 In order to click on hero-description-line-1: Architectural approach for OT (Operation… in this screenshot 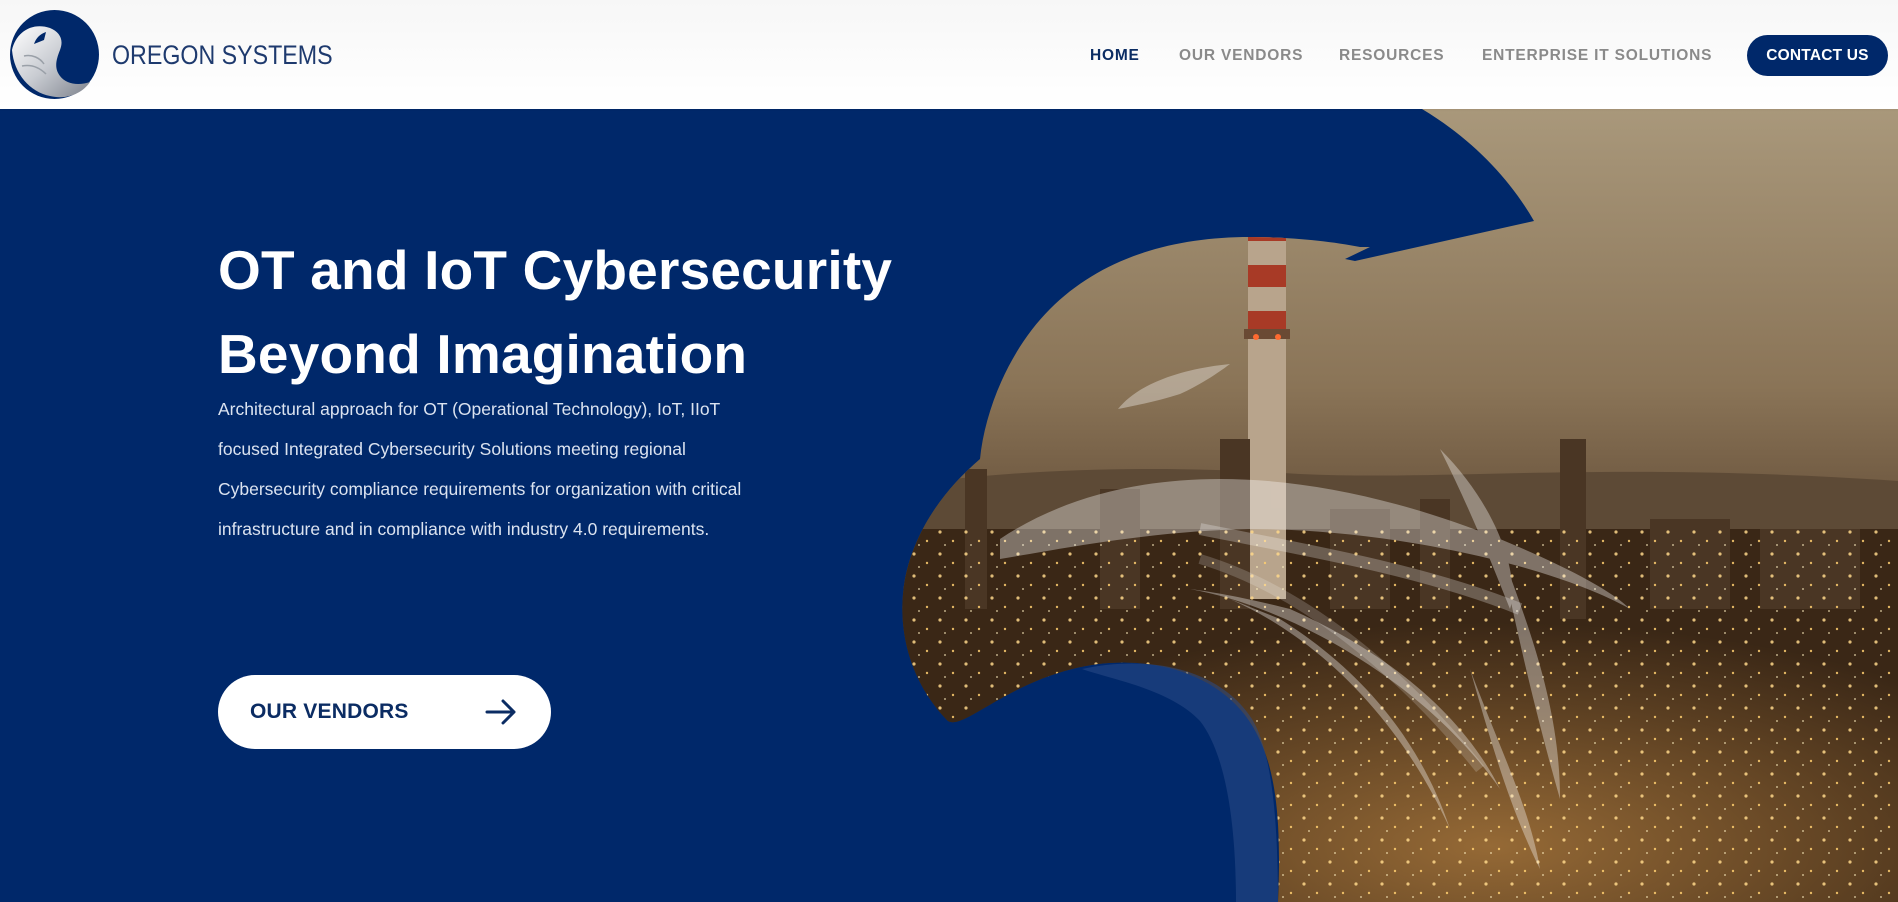, I will do `click(469, 409)`.